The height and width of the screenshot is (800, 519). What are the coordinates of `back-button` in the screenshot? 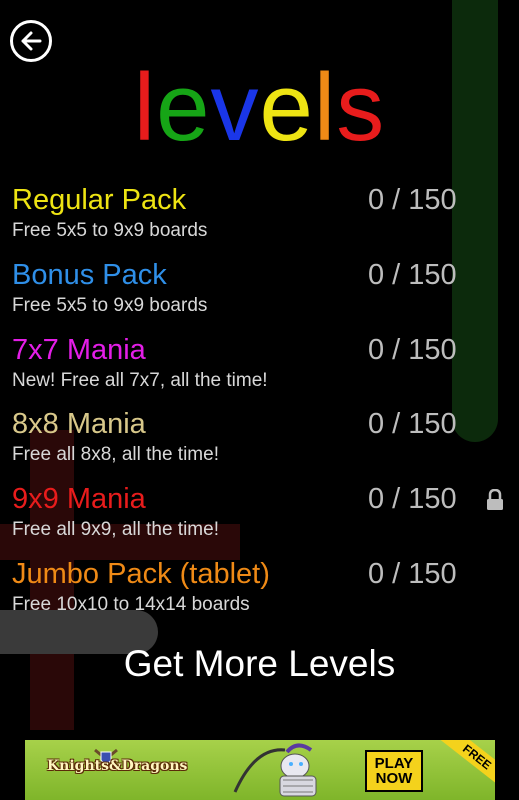 It's located at (31, 41).